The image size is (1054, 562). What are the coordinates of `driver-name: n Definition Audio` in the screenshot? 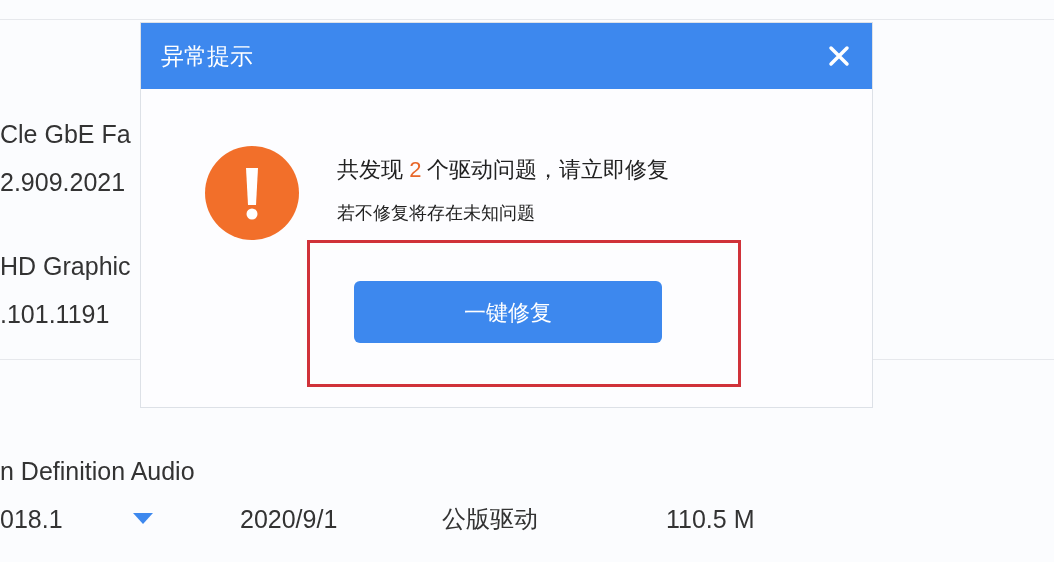 It's located at (97, 471).